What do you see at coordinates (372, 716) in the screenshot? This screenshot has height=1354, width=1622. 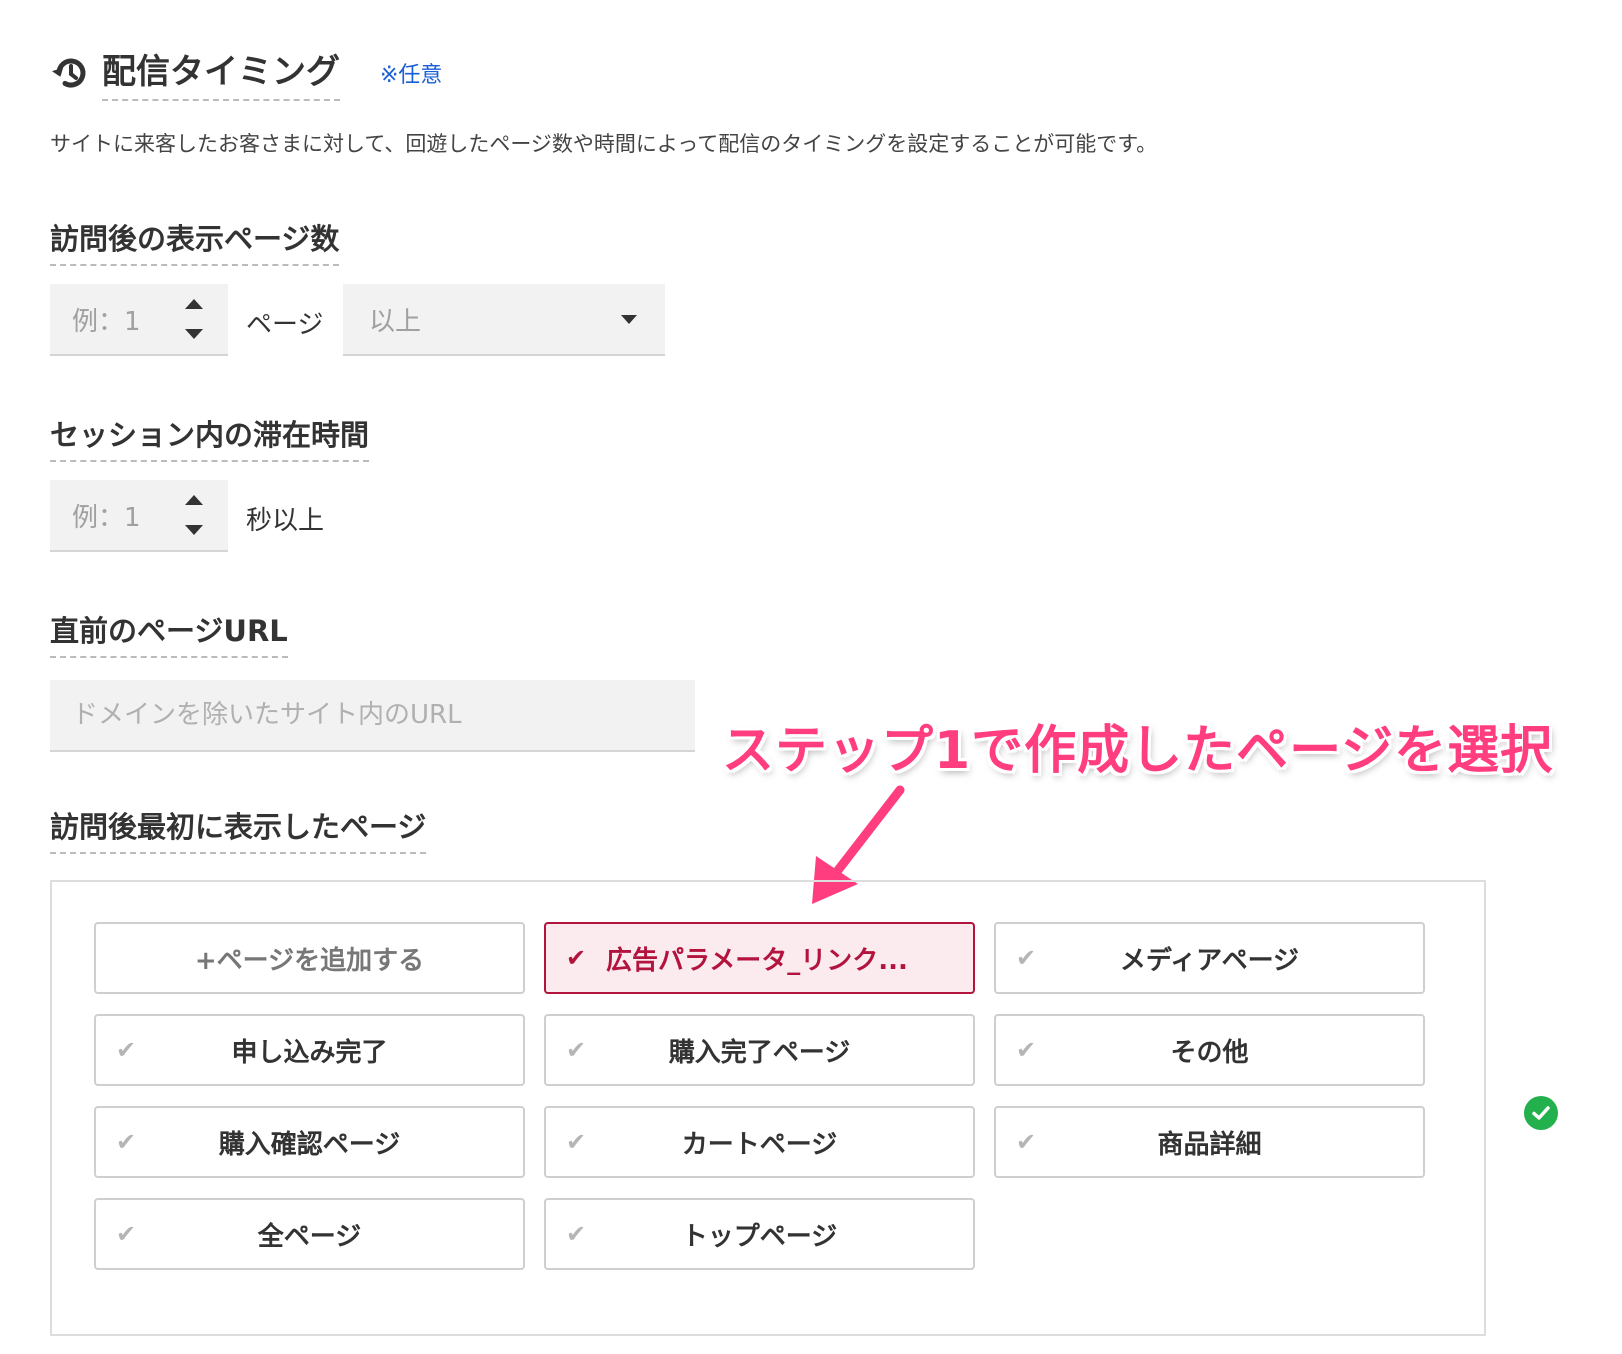 I see `prev-url-input` at bounding box center [372, 716].